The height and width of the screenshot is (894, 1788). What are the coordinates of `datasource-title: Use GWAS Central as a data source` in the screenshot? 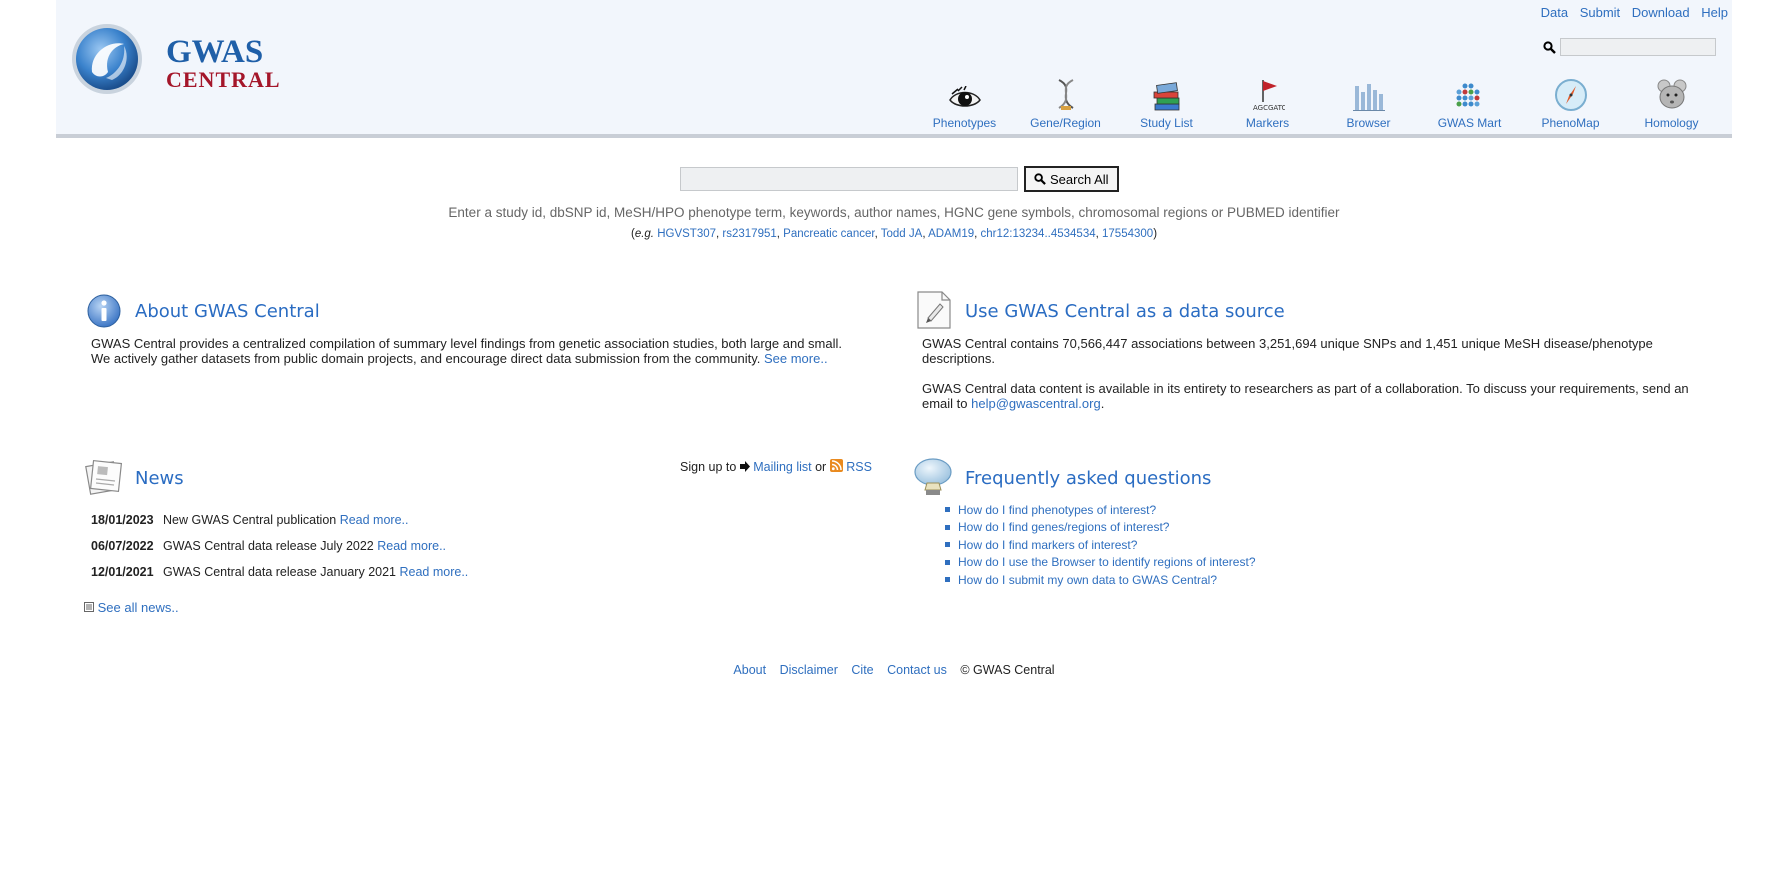 It's located at (1125, 311).